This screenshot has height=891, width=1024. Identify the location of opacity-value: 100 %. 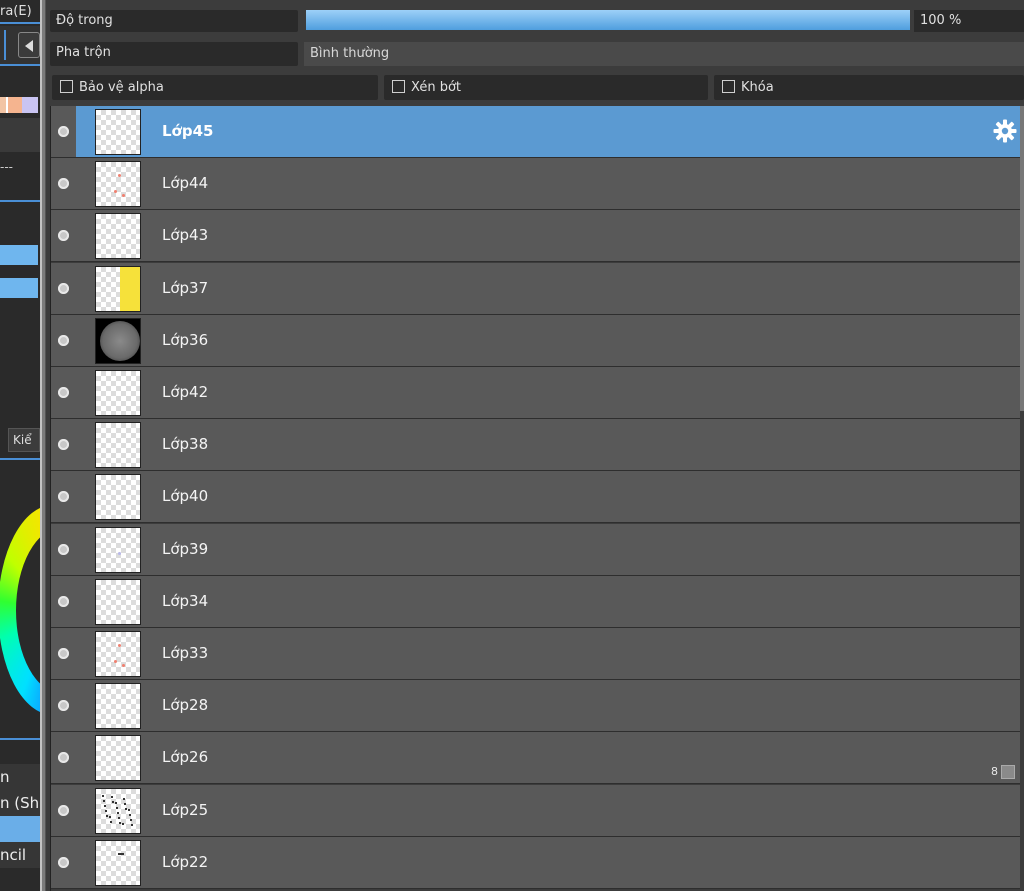
(969, 21).